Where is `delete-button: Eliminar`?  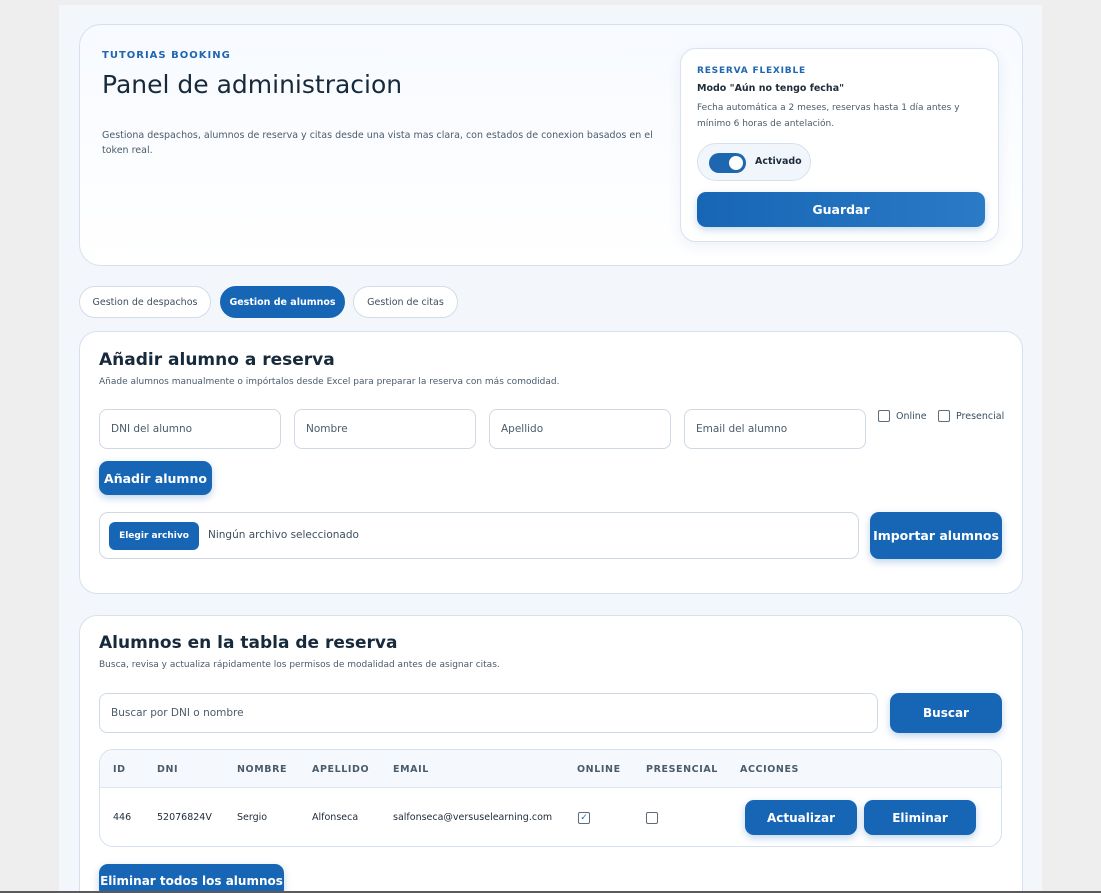
delete-button: Eliminar is located at coordinates (920, 817).